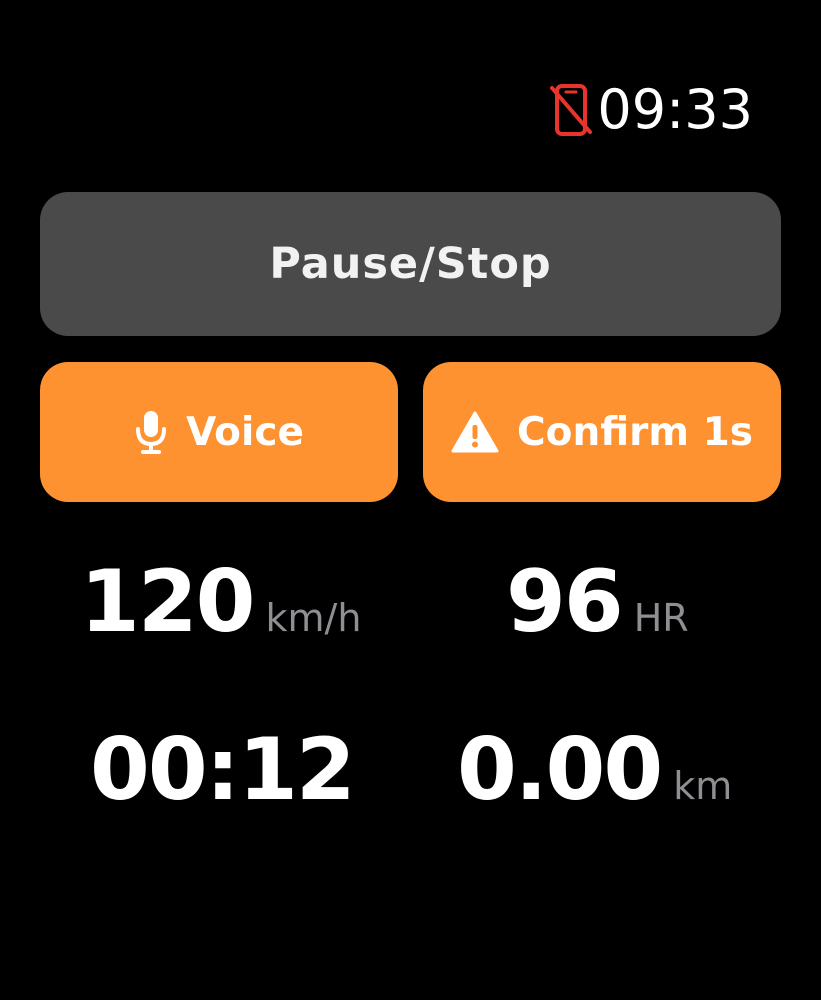  Describe the element at coordinates (635, 432) in the screenshot. I see `confirm-label: Confirm 1s` at that location.